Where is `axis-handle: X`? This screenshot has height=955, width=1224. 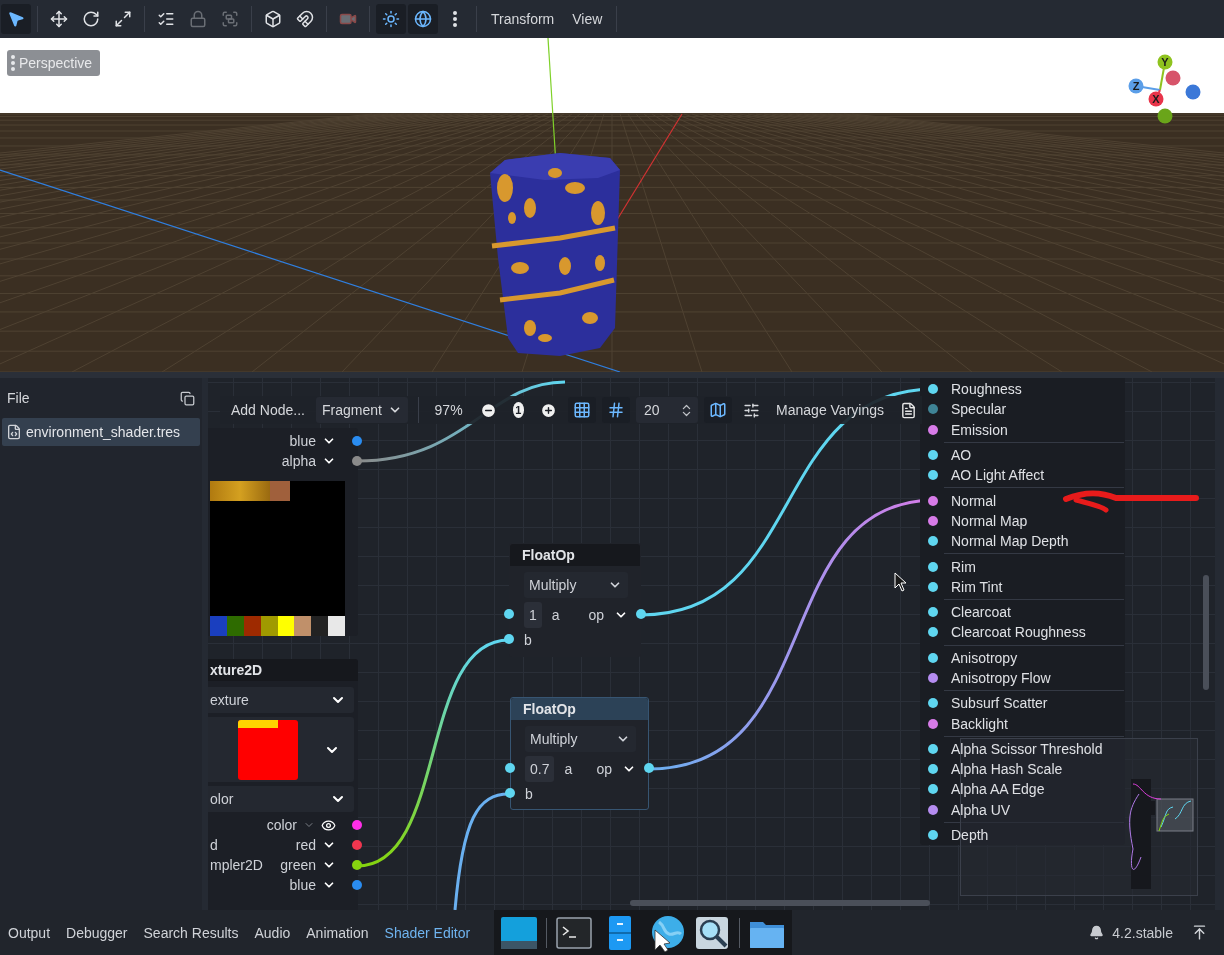 axis-handle: X is located at coordinates (1156, 98).